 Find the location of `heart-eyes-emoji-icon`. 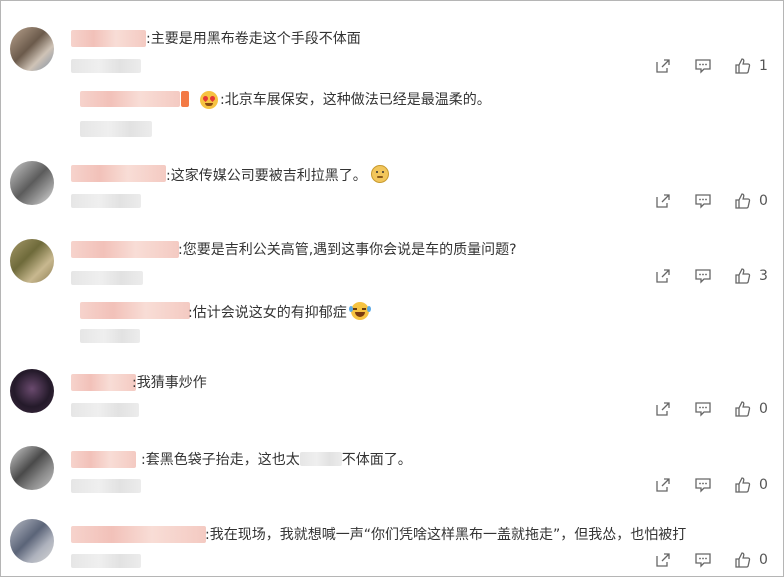

heart-eyes-emoji-icon is located at coordinates (209, 100).